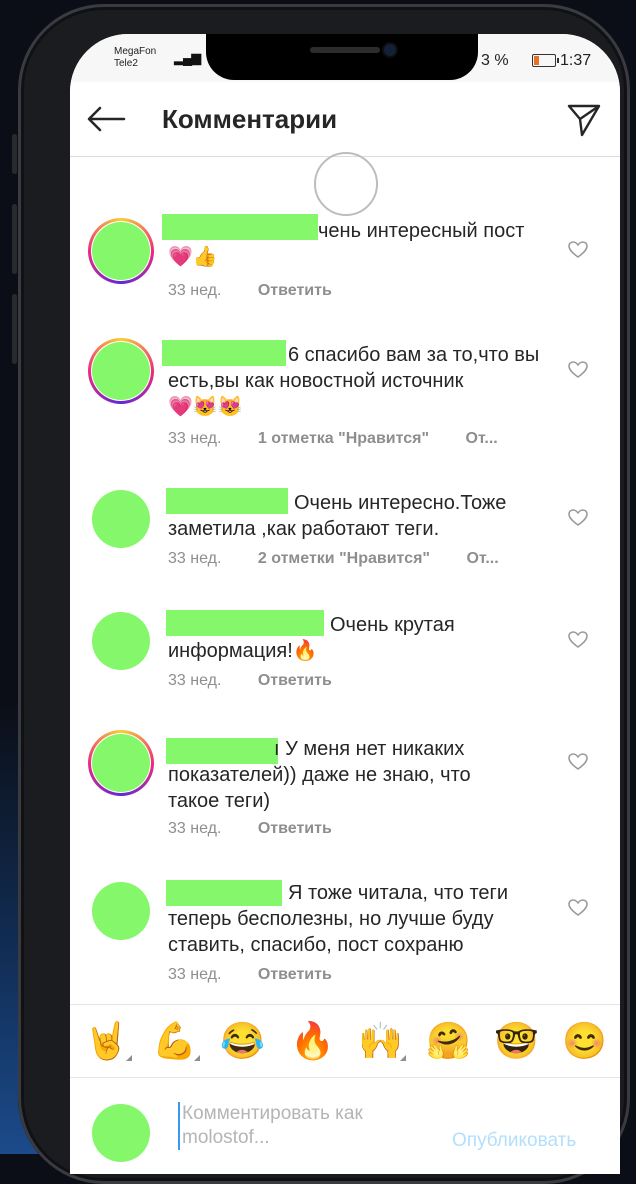 The width and height of the screenshot is (636, 1184). Describe the element at coordinates (345, 149) in the screenshot. I see `top-bar: Комментарии` at that location.